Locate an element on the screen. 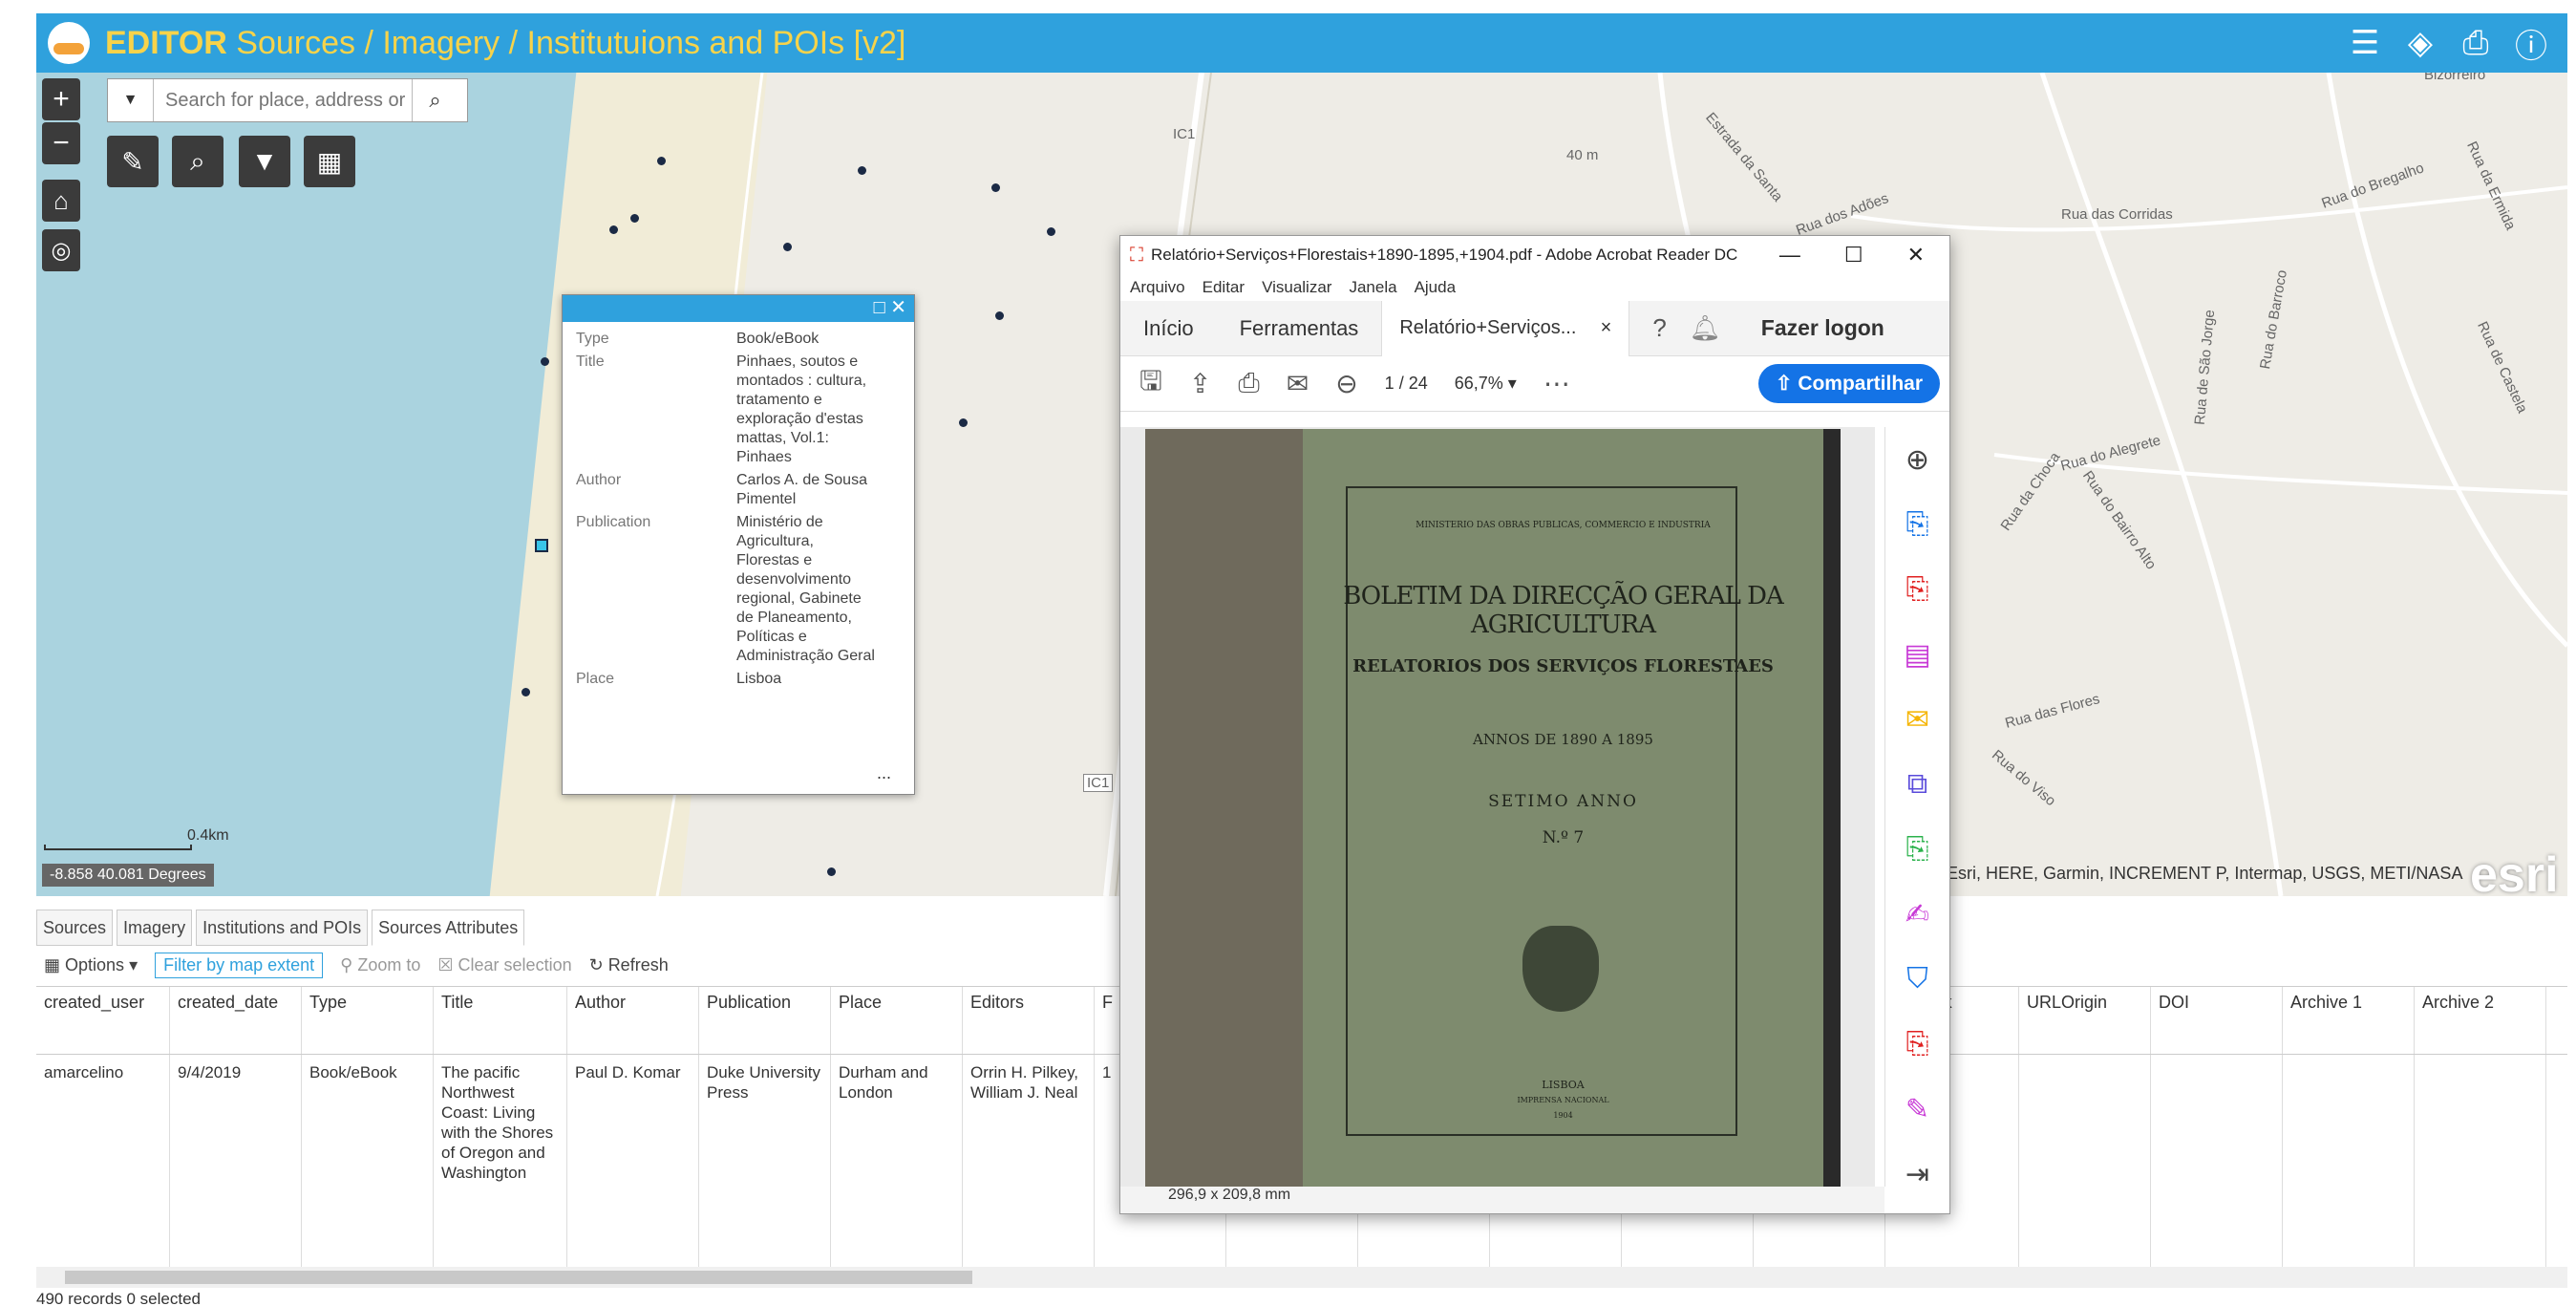  menu-ajuda: Ajuda is located at coordinates (1435, 287).